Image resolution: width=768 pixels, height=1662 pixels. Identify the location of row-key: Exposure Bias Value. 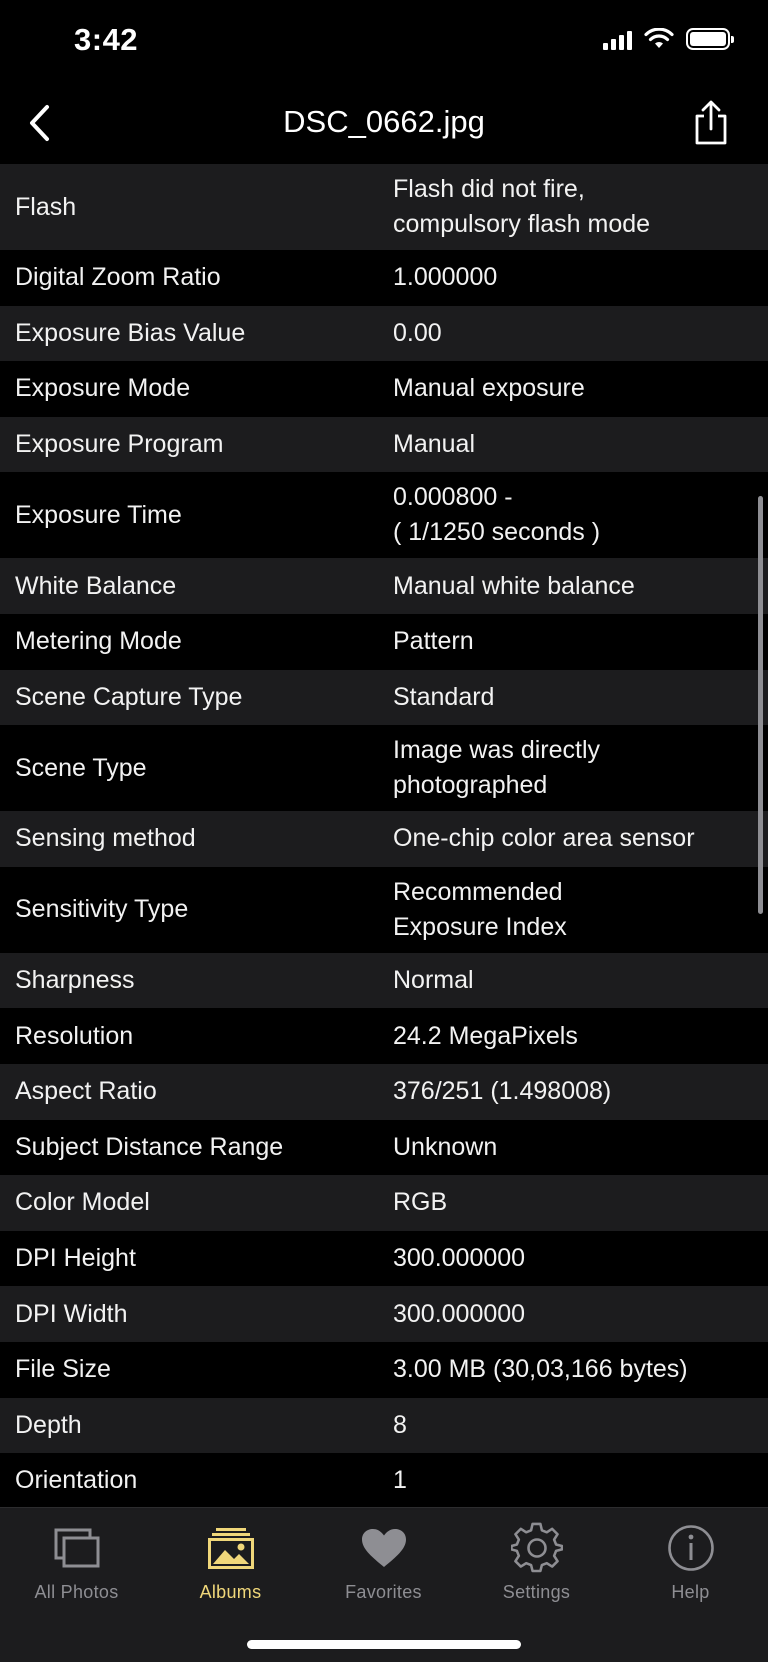
(130, 332).